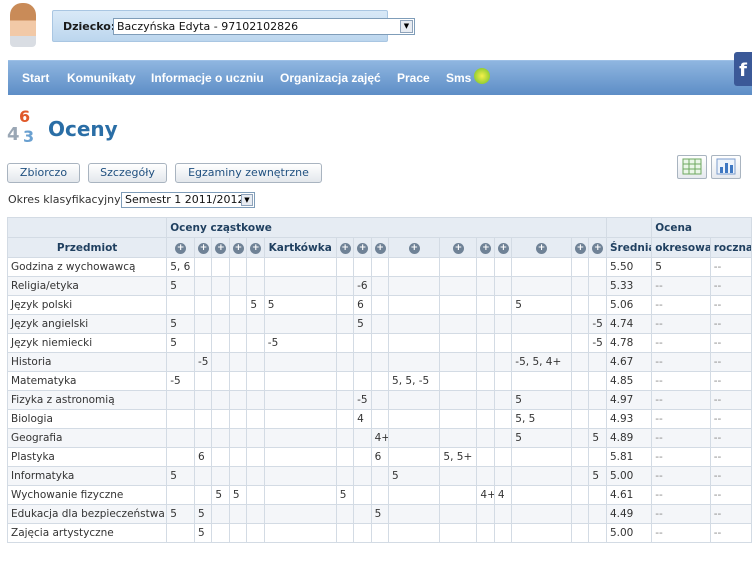 The width and height of the screenshot is (752, 575). What do you see at coordinates (362, 419) in the screenshot?
I see `grade-cell: 4` at bounding box center [362, 419].